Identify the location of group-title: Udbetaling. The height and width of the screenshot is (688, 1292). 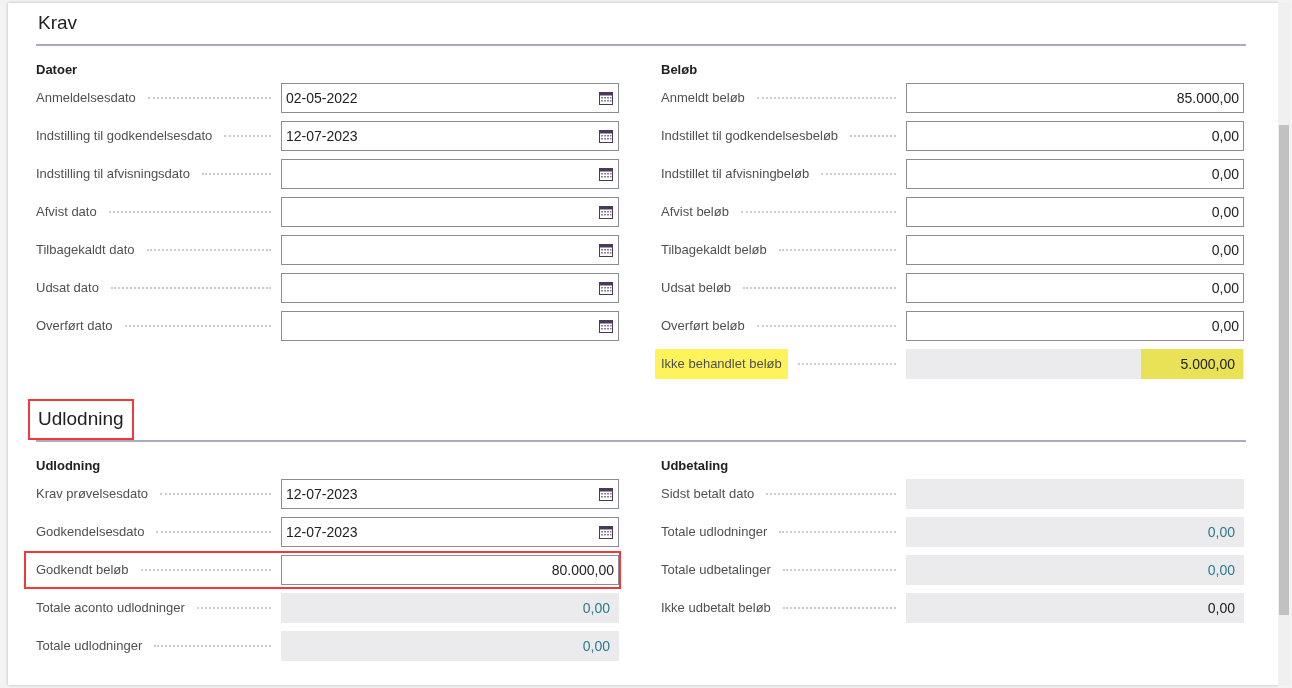
(695, 465).